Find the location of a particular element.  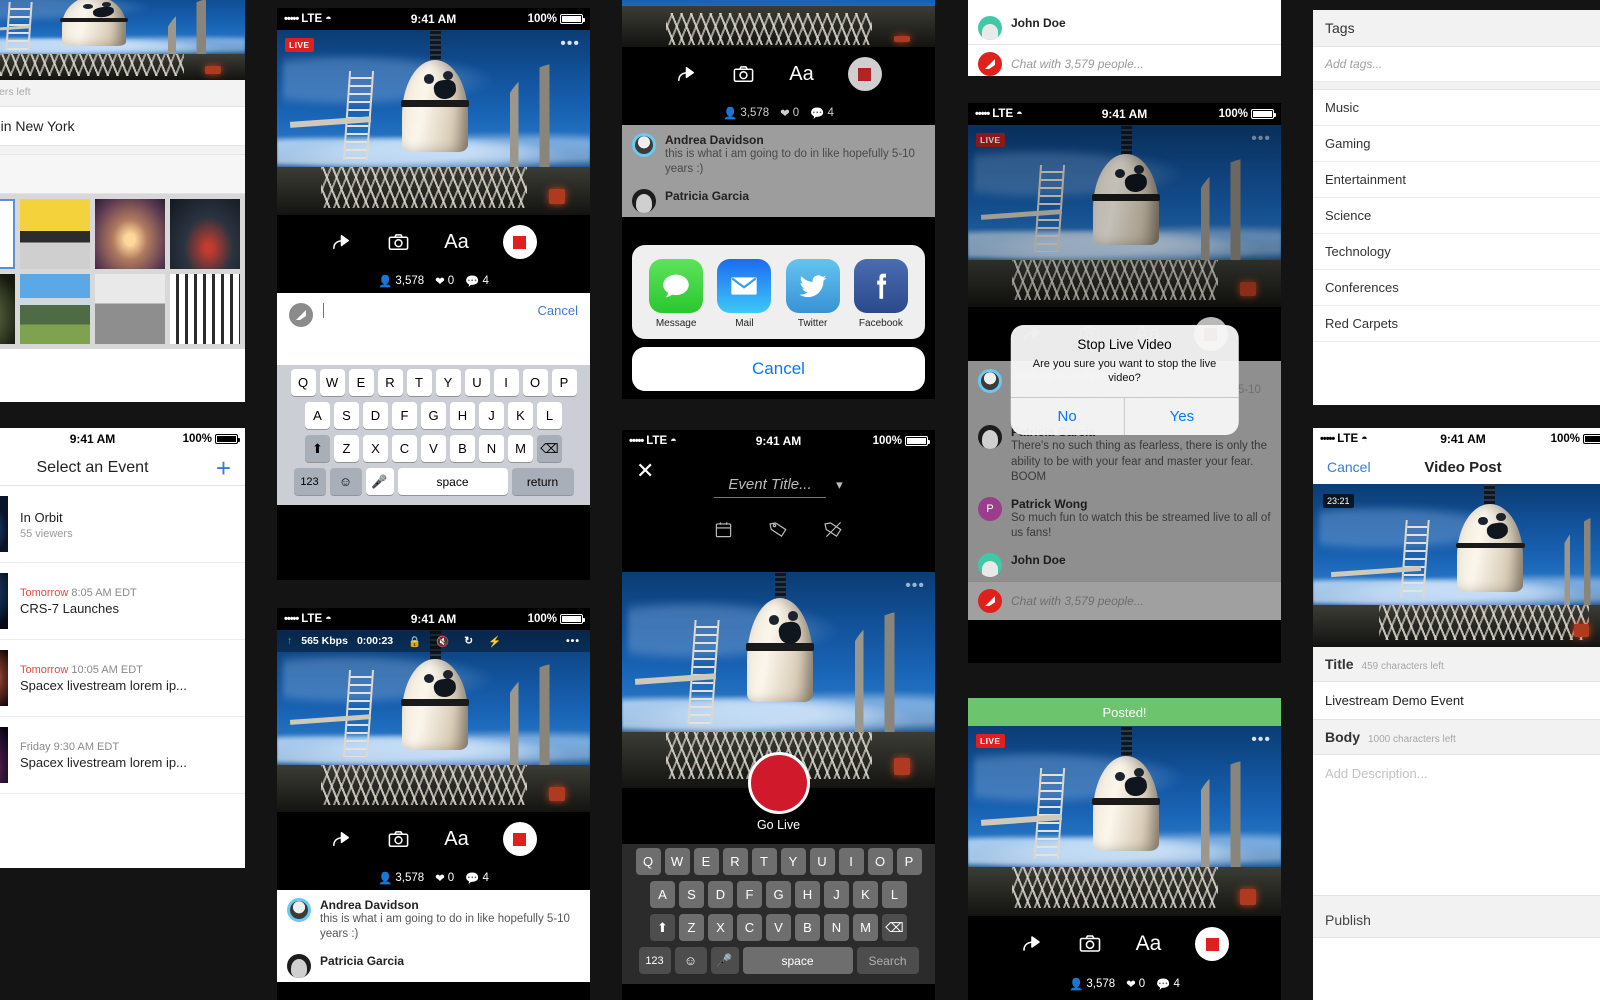

live-video-feed: ↑ 565 Kbps 0:00:23 🔒 🔇 ↻ ⚡ ••• is located at coordinates (433, 721).